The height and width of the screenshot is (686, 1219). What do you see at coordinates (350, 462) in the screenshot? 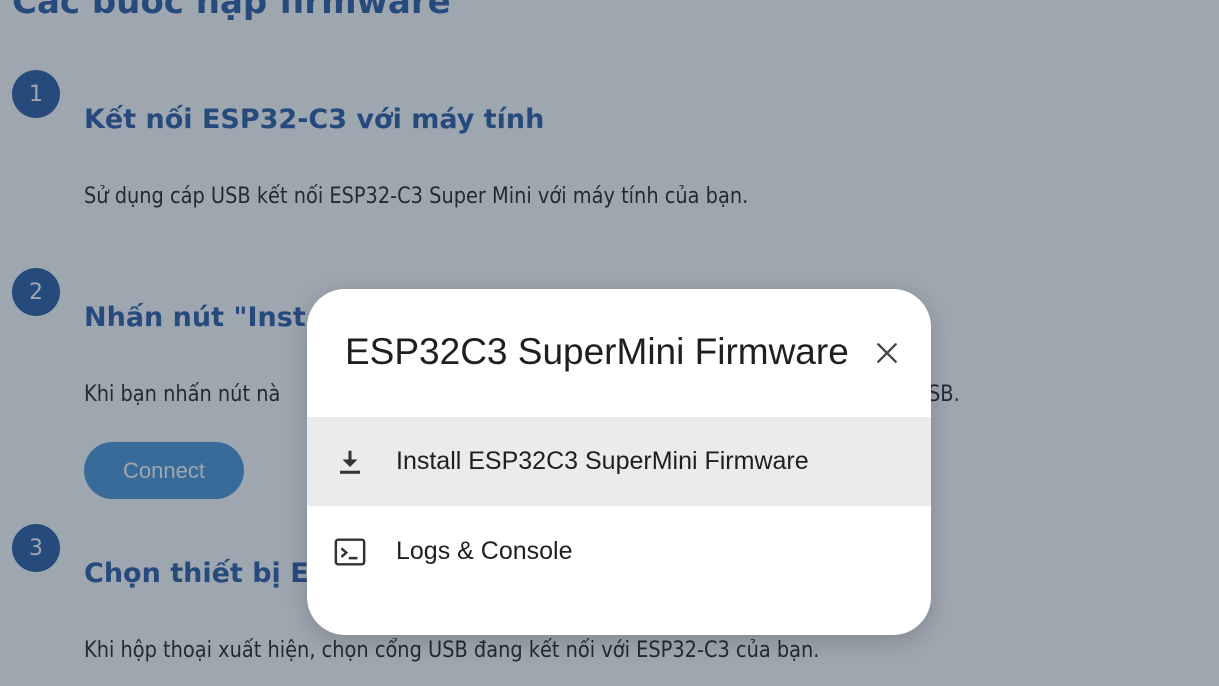
I see `download-icon` at bounding box center [350, 462].